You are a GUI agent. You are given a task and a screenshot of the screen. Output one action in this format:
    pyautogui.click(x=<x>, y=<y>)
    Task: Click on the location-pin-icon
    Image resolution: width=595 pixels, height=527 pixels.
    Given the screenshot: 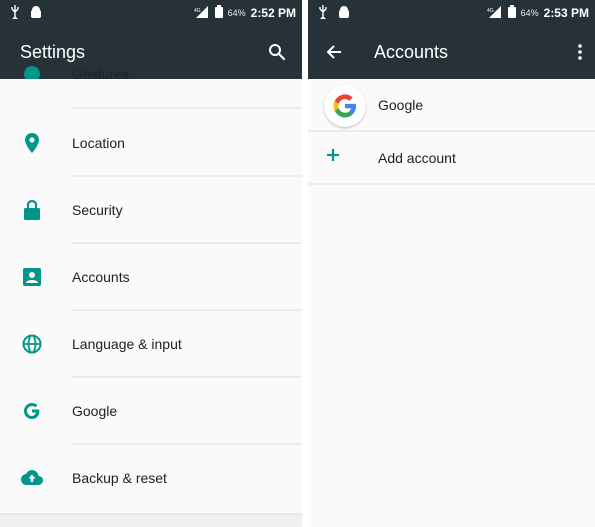 What is the action you would take?
    pyautogui.click(x=32, y=143)
    